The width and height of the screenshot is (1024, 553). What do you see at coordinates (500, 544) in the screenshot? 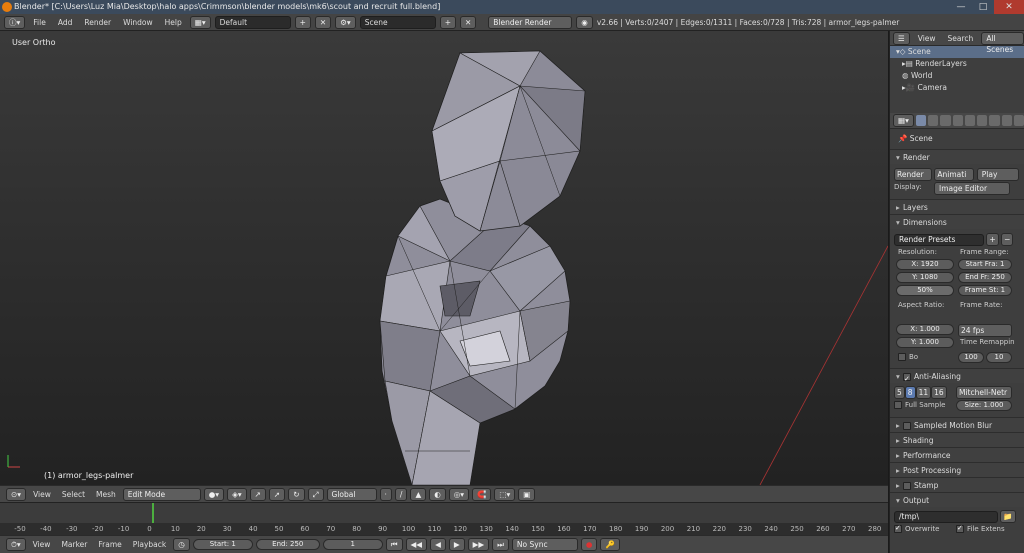
I see `jump-end-icon: ⏭` at bounding box center [500, 544].